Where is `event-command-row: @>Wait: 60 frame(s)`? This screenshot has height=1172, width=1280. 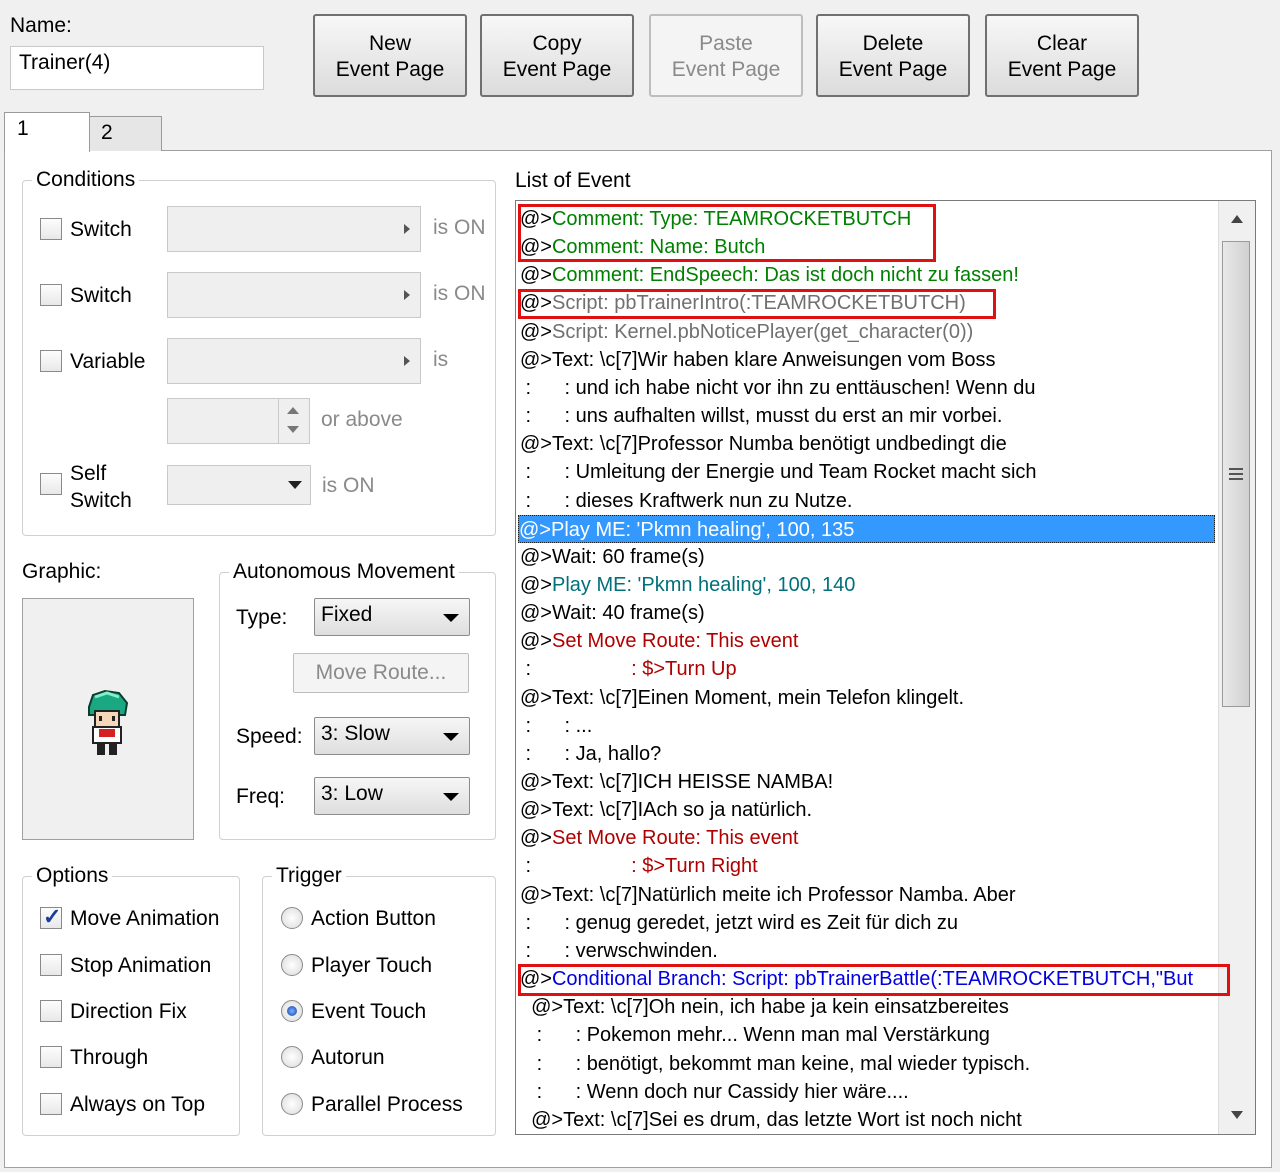 event-command-row: @>Wait: 60 frame(s) is located at coordinates (612, 557).